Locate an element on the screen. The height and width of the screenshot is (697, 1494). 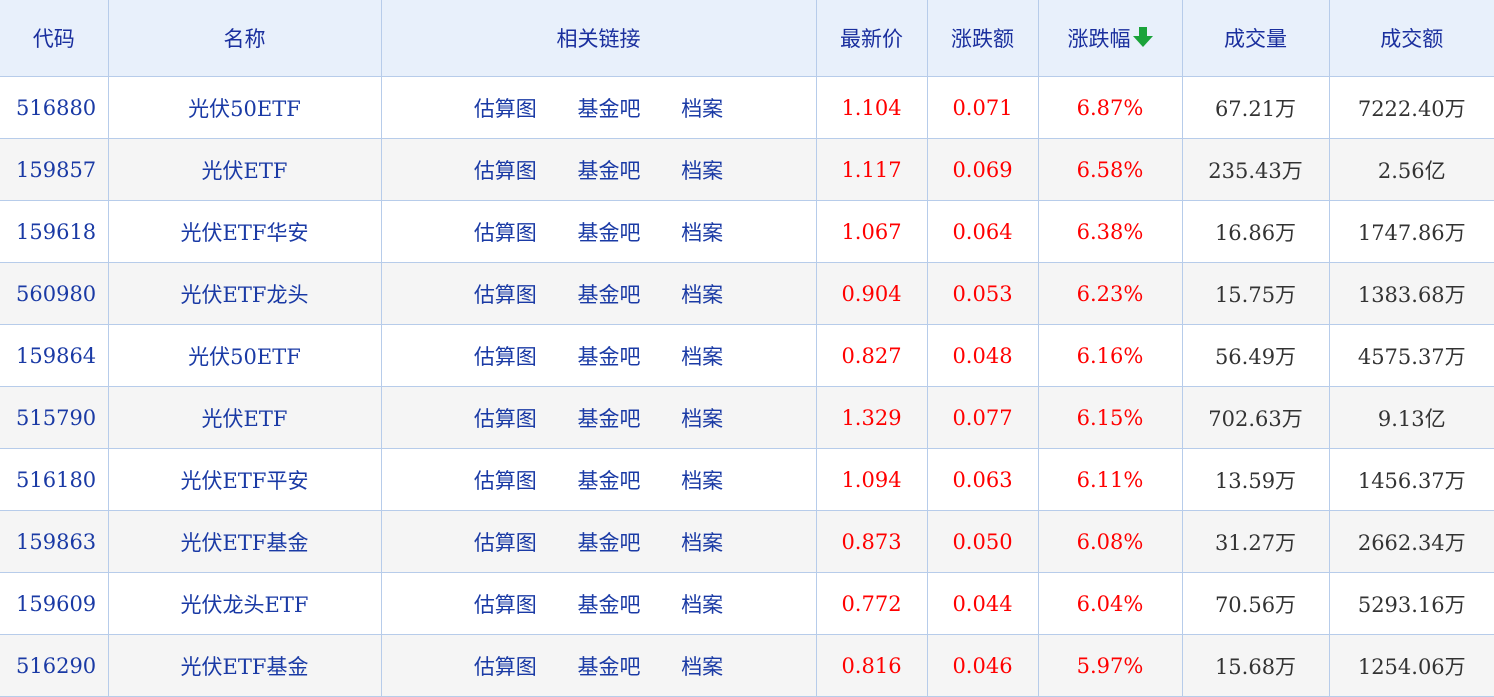
change-cell: 0.046 is located at coordinates (983, 665).